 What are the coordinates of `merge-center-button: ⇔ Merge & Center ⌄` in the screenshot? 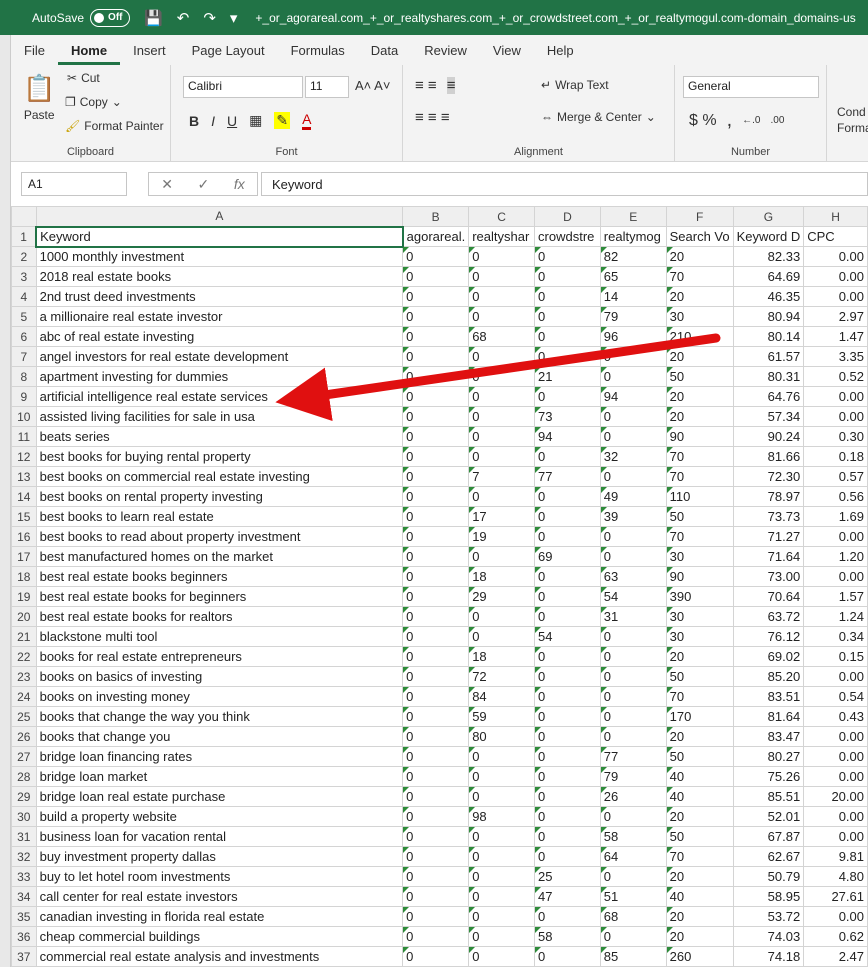 It's located at (598, 117).